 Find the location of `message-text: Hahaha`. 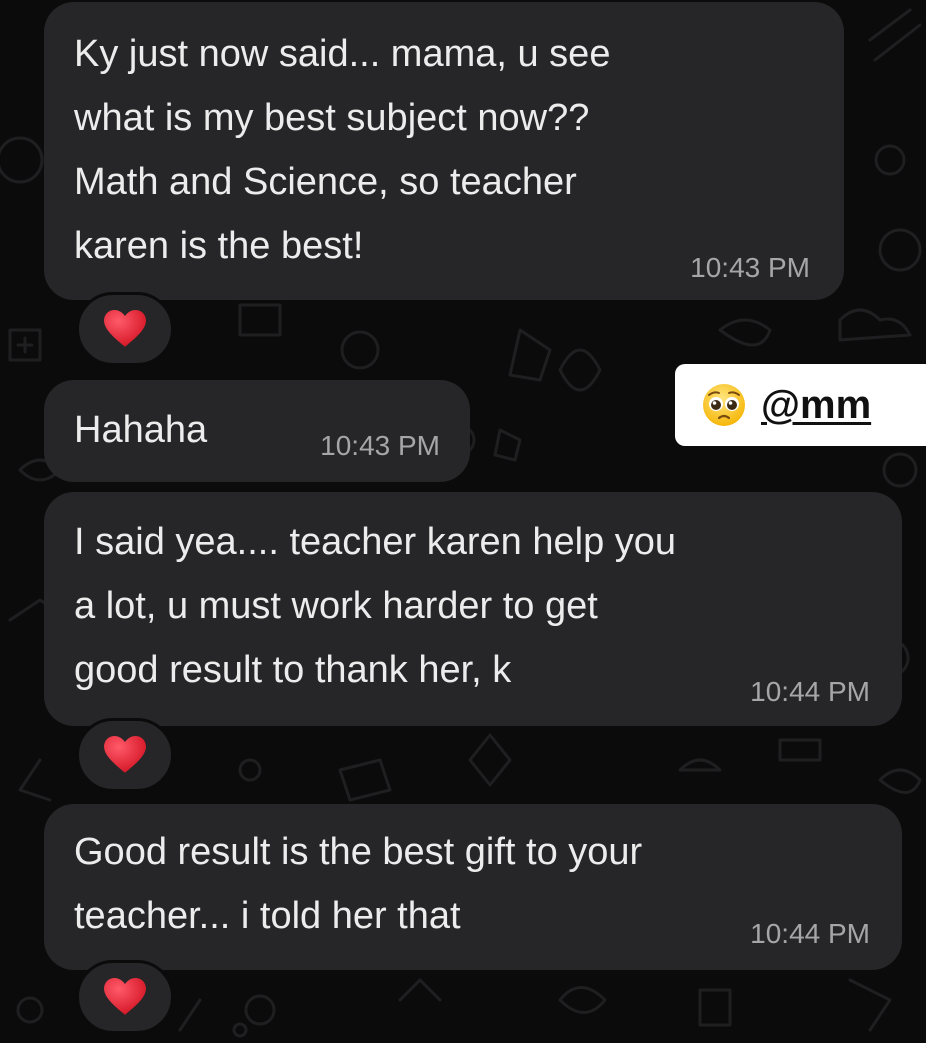

message-text: Hahaha is located at coordinates (141, 430).